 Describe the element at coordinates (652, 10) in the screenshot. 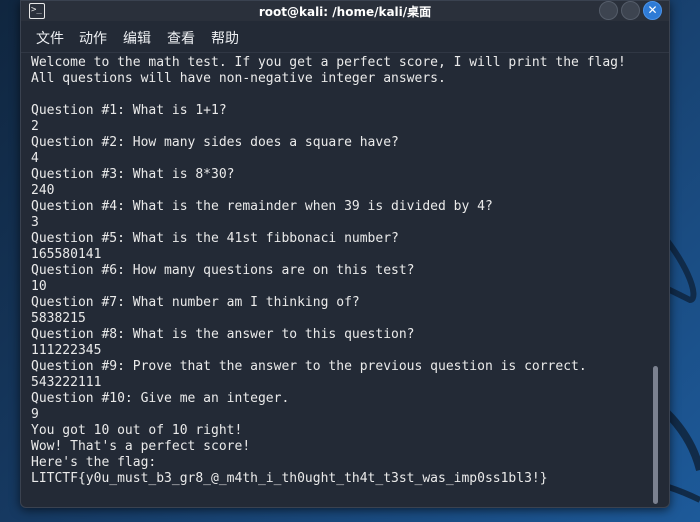

I see `close-button: ✕` at that location.